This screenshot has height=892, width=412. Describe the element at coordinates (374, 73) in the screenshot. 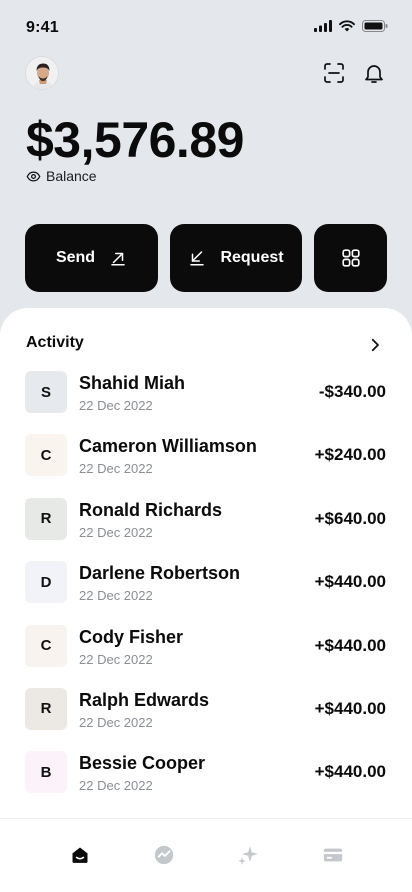

I see `bell-icon` at that location.